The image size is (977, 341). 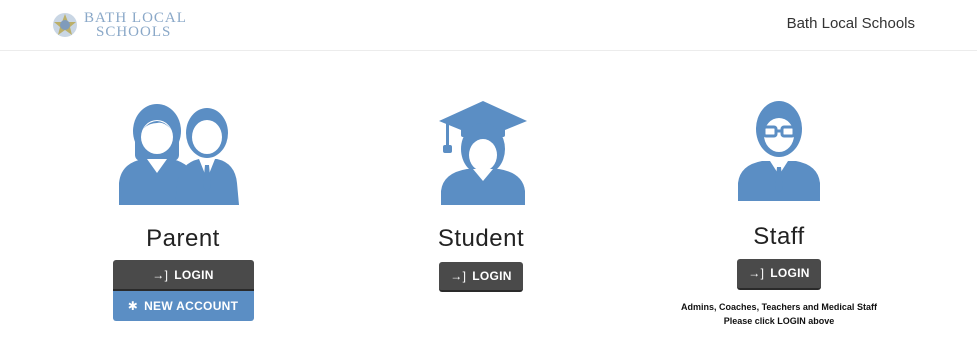 What do you see at coordinates (194, 275) in the screenshot?
I see `parent-login-label: LOGIN` at bounding box center [194, 275].